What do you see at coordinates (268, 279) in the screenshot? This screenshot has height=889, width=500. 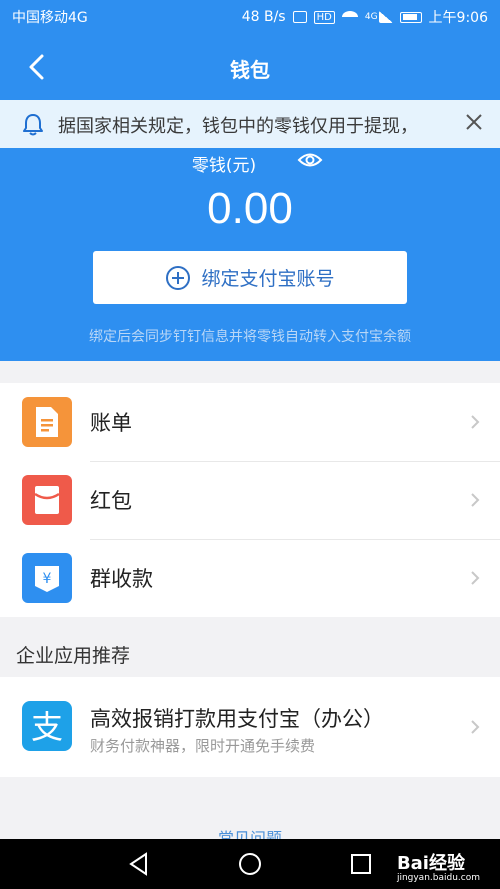 I see `bind-alipay-label: 绑定支付宝账号` at bounding box center [268, 279].